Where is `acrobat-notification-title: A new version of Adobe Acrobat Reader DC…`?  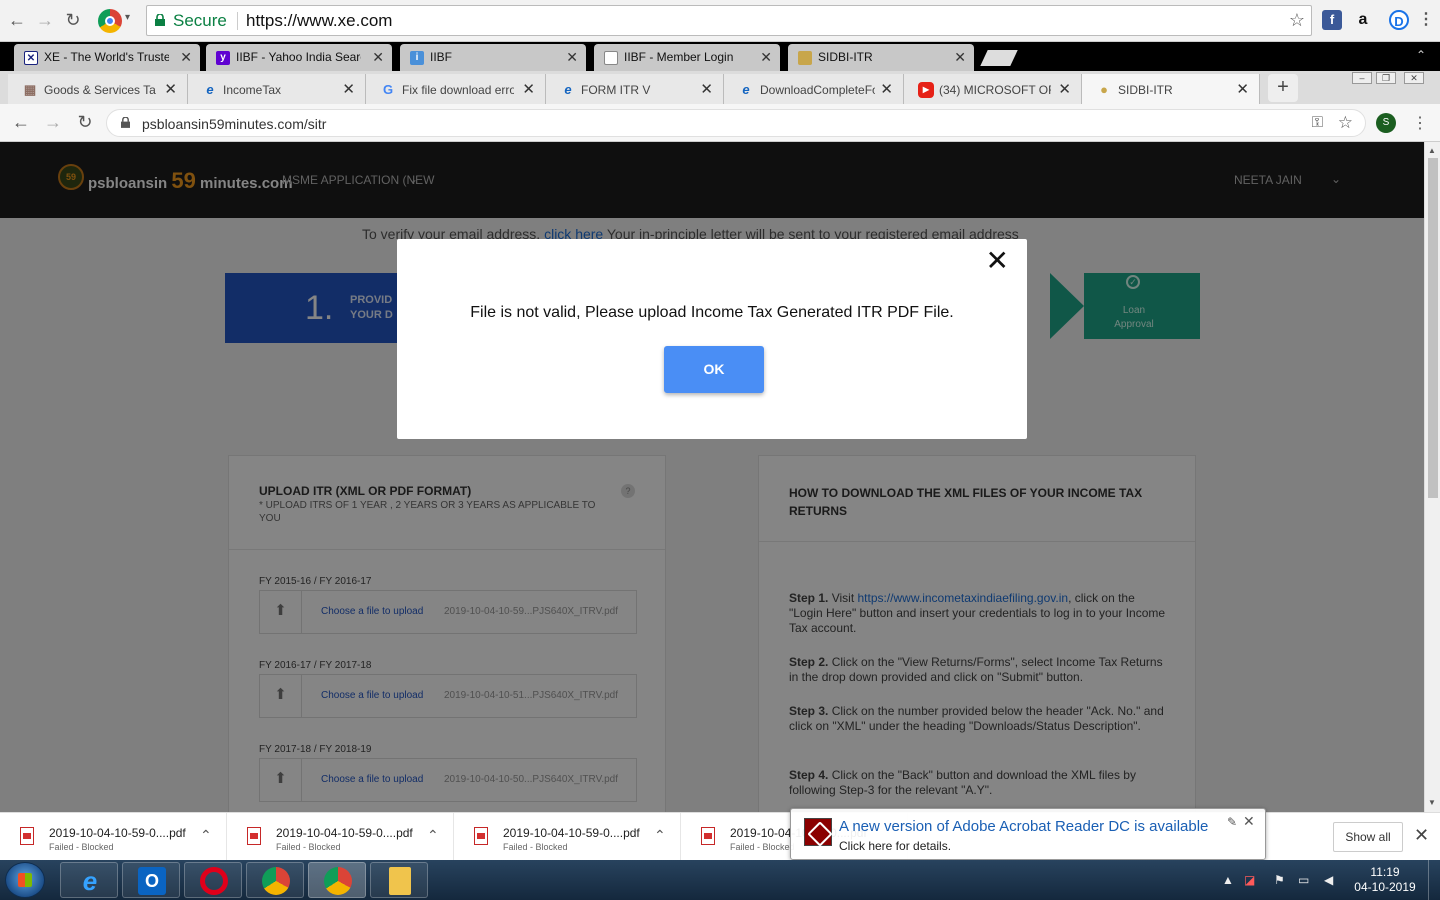
acrobat-notification-title: A new version of Adobe Acrobat Reader DC… is located at coordinates (1023, 826).